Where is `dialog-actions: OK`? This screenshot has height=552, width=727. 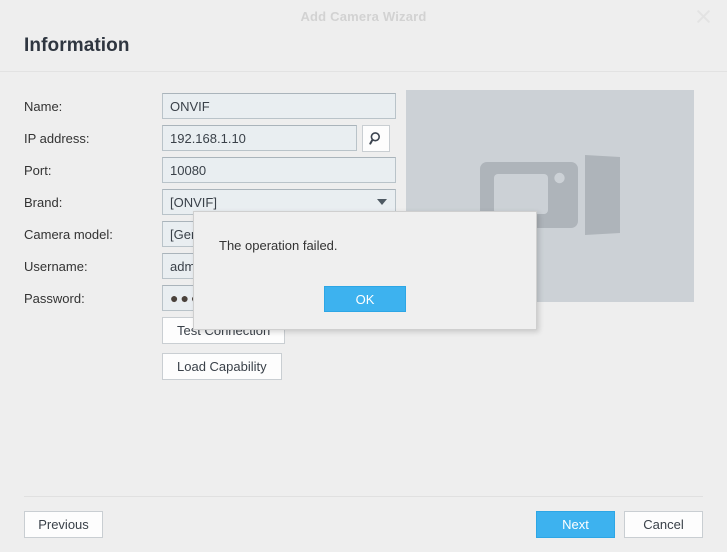 dialog-actions: OK is located at coordinates (365, 307).